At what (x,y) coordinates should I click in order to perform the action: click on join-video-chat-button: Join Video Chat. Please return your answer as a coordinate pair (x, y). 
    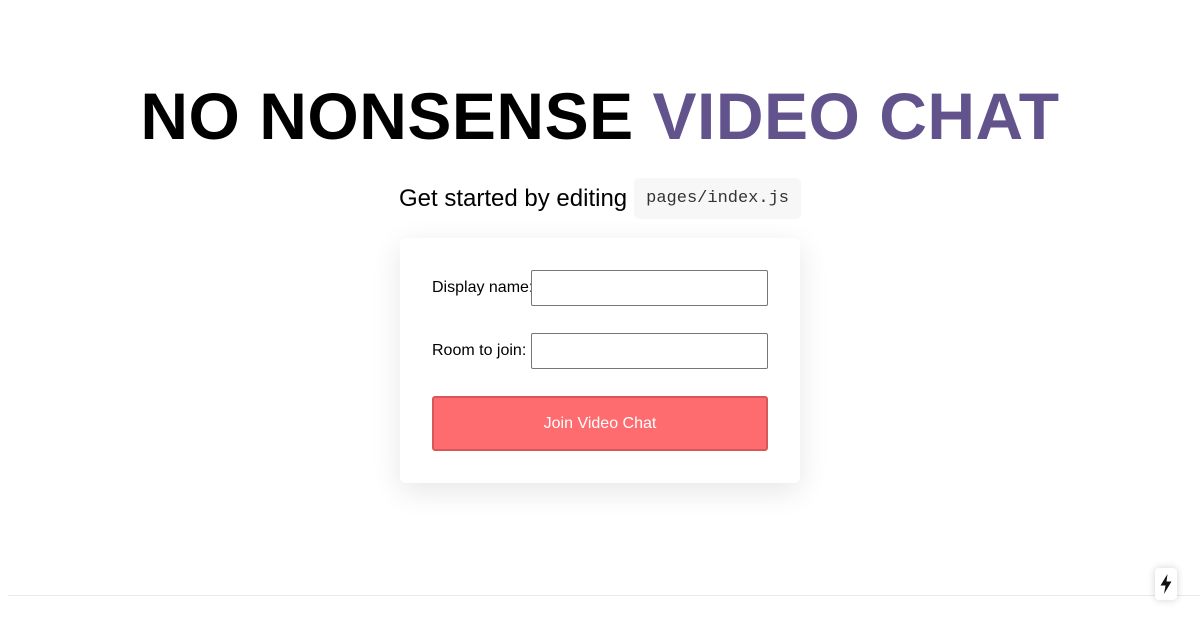
    Looking at the image, I should click on (600, 423).